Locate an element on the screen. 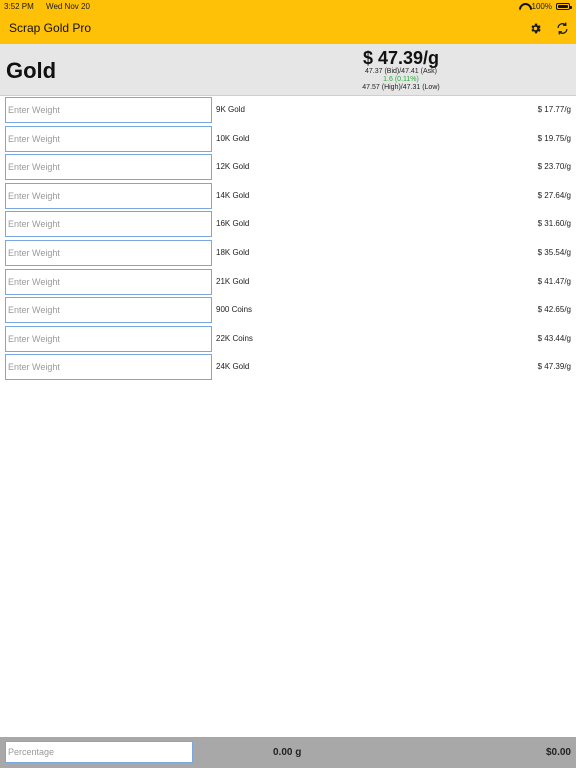  karat-price: $ 31.60/g is located at coordinates (554, 224).